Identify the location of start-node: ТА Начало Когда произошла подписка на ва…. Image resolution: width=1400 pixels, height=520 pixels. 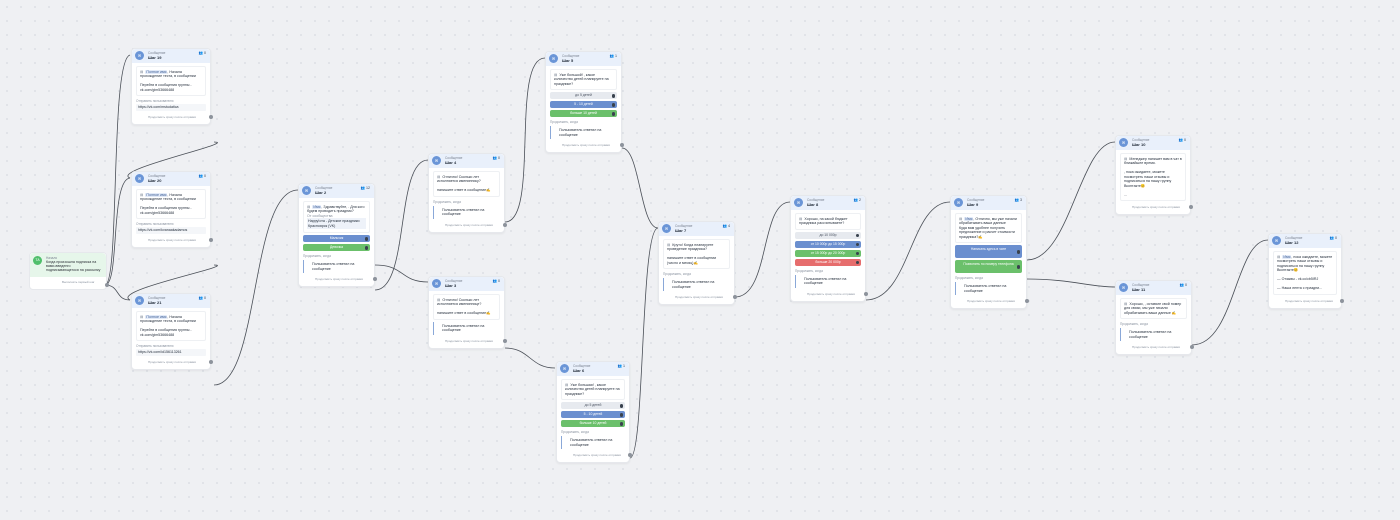
(69, 271).